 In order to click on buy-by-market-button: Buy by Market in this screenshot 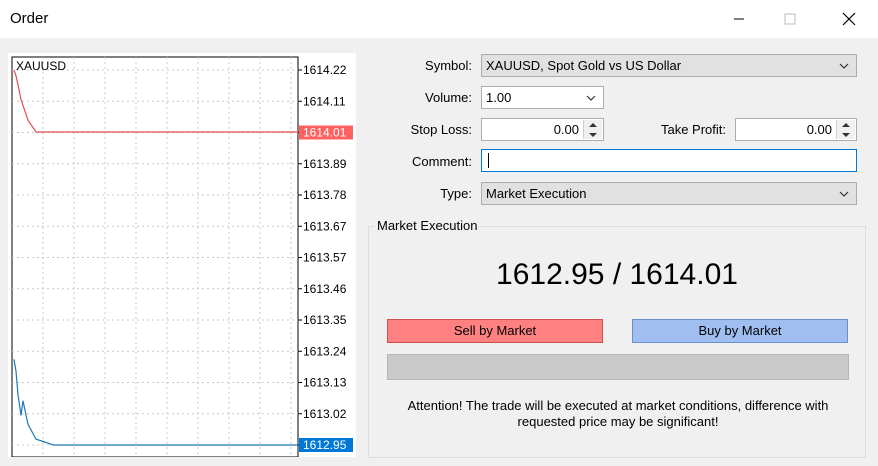, I will do `click(740, 331)`.